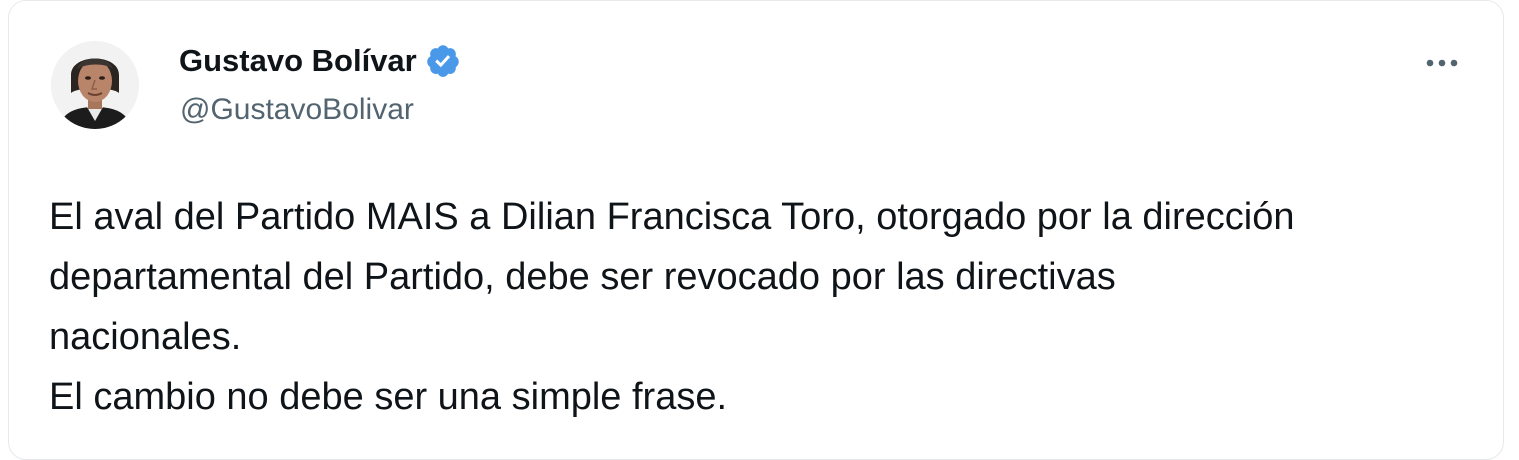 Image resolution: width=1519 pixels, height=460 pixels. What do you see at coordinates (145, 337) in the screenshot?
I see `tweet-line: nacionales.` at bounding box center [145, 337].